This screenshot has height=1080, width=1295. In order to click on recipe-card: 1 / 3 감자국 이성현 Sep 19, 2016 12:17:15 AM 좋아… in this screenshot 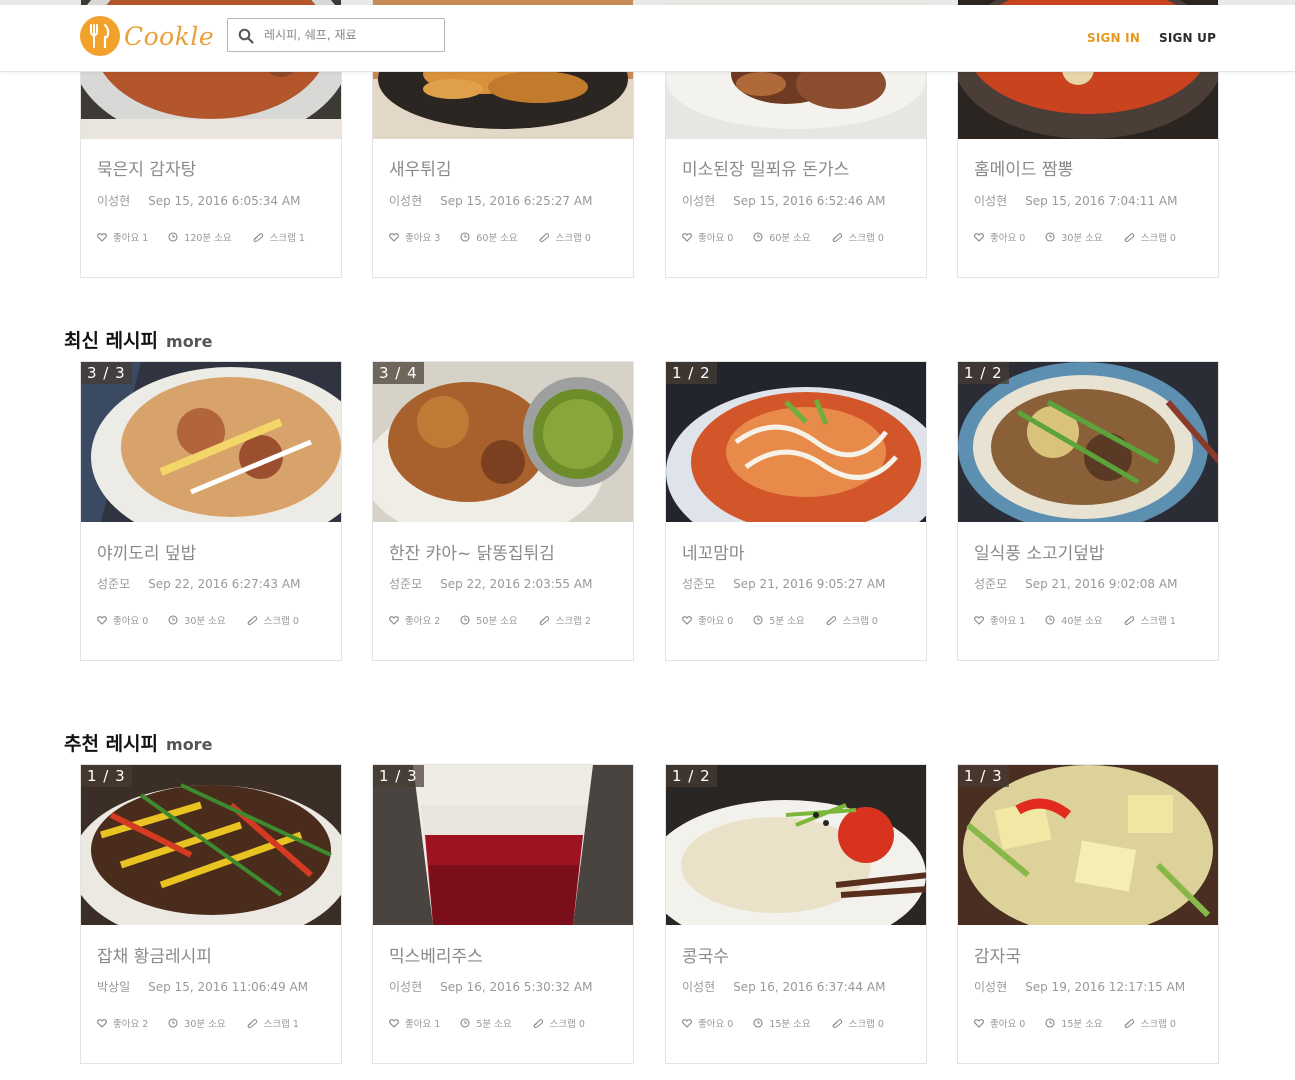, I will do `click(1088, 914)`.